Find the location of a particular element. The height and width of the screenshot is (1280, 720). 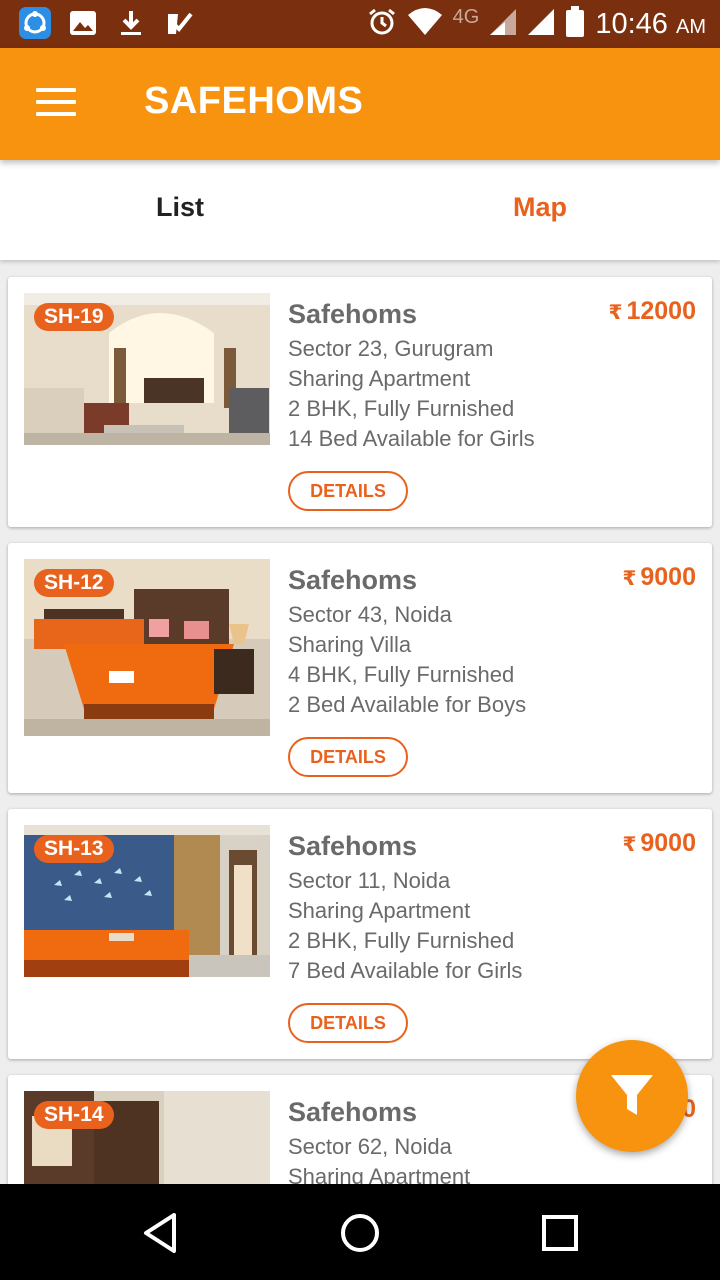

back-icon is located at coordinates (161, 1233).